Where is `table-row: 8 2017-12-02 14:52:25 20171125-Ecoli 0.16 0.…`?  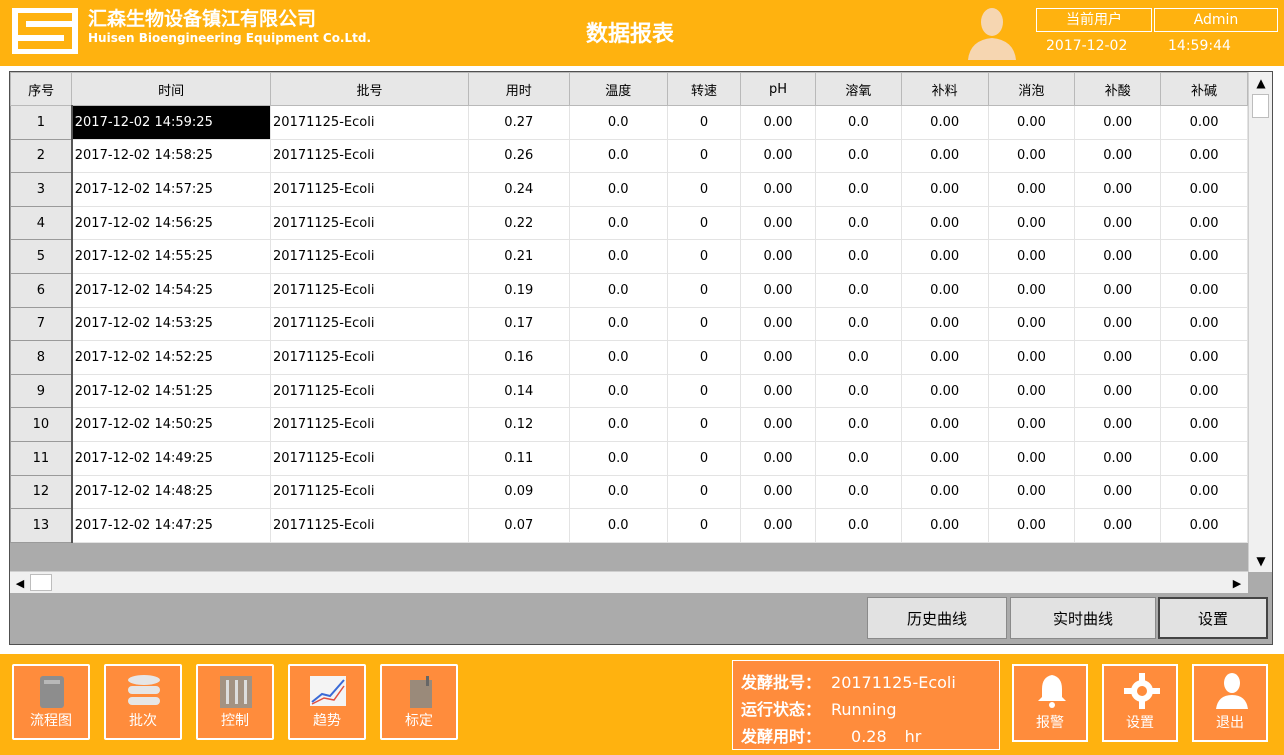 table-row: 8 2017-12-02 14:52:25 20171125-Ecoli 0.16 0.… is located at coordinates (629, 357).